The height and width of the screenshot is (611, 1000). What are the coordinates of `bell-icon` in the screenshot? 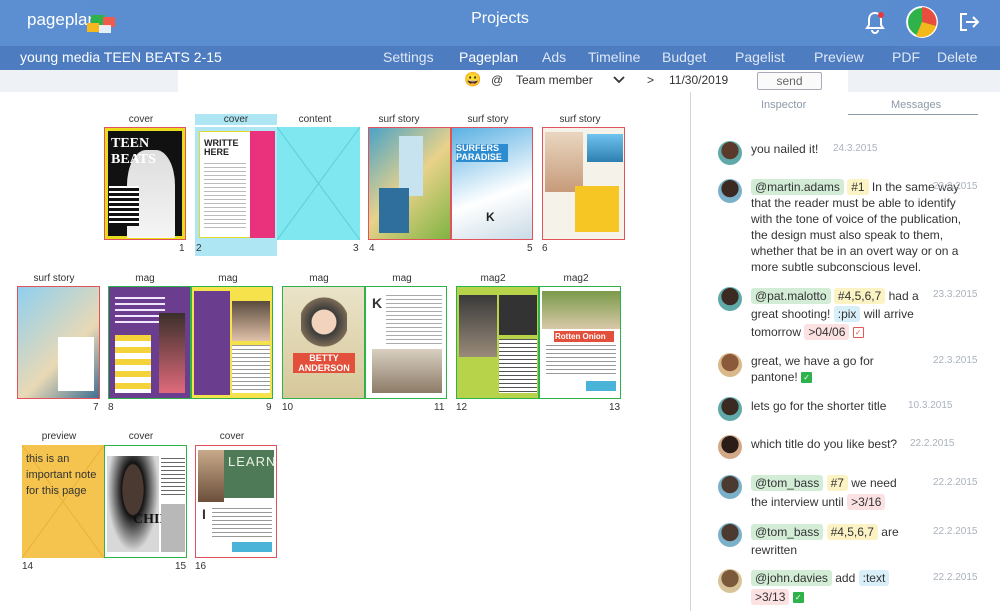 It's located at (875, 22).